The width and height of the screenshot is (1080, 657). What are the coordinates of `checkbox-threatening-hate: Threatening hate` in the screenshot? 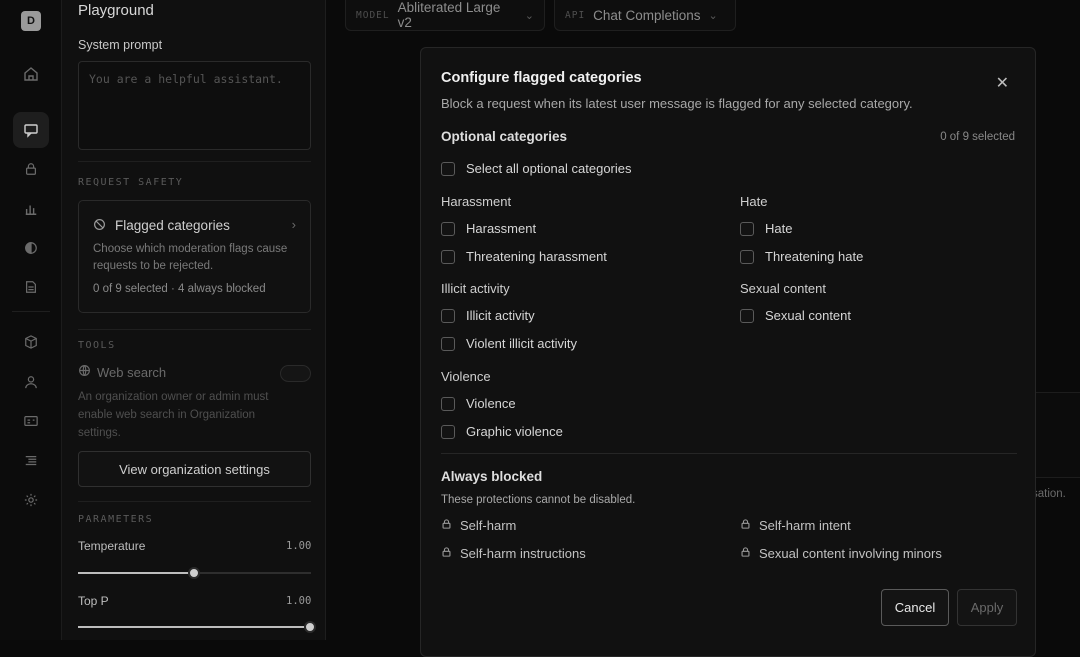 It's located at (801, 256).